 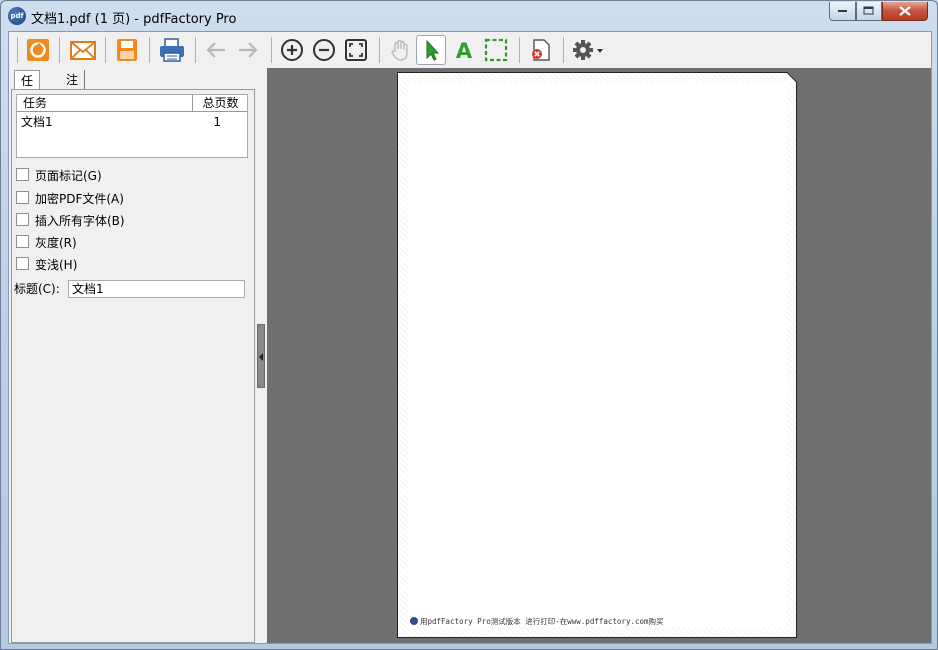 I want to click on job-page-count: 1, so click(x=217, y=122).